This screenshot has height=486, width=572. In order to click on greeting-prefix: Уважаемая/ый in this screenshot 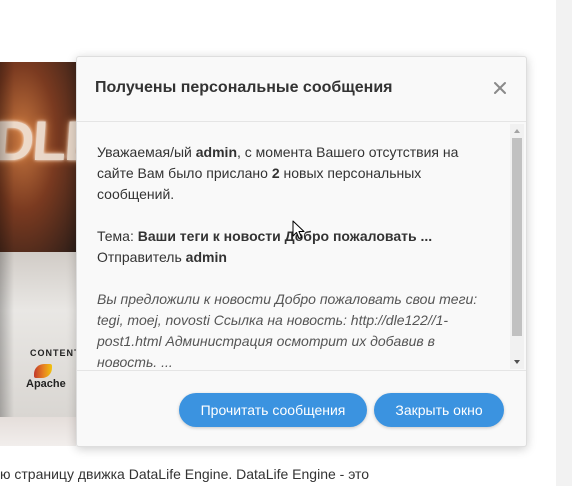, I will do `click(146, 152)`.